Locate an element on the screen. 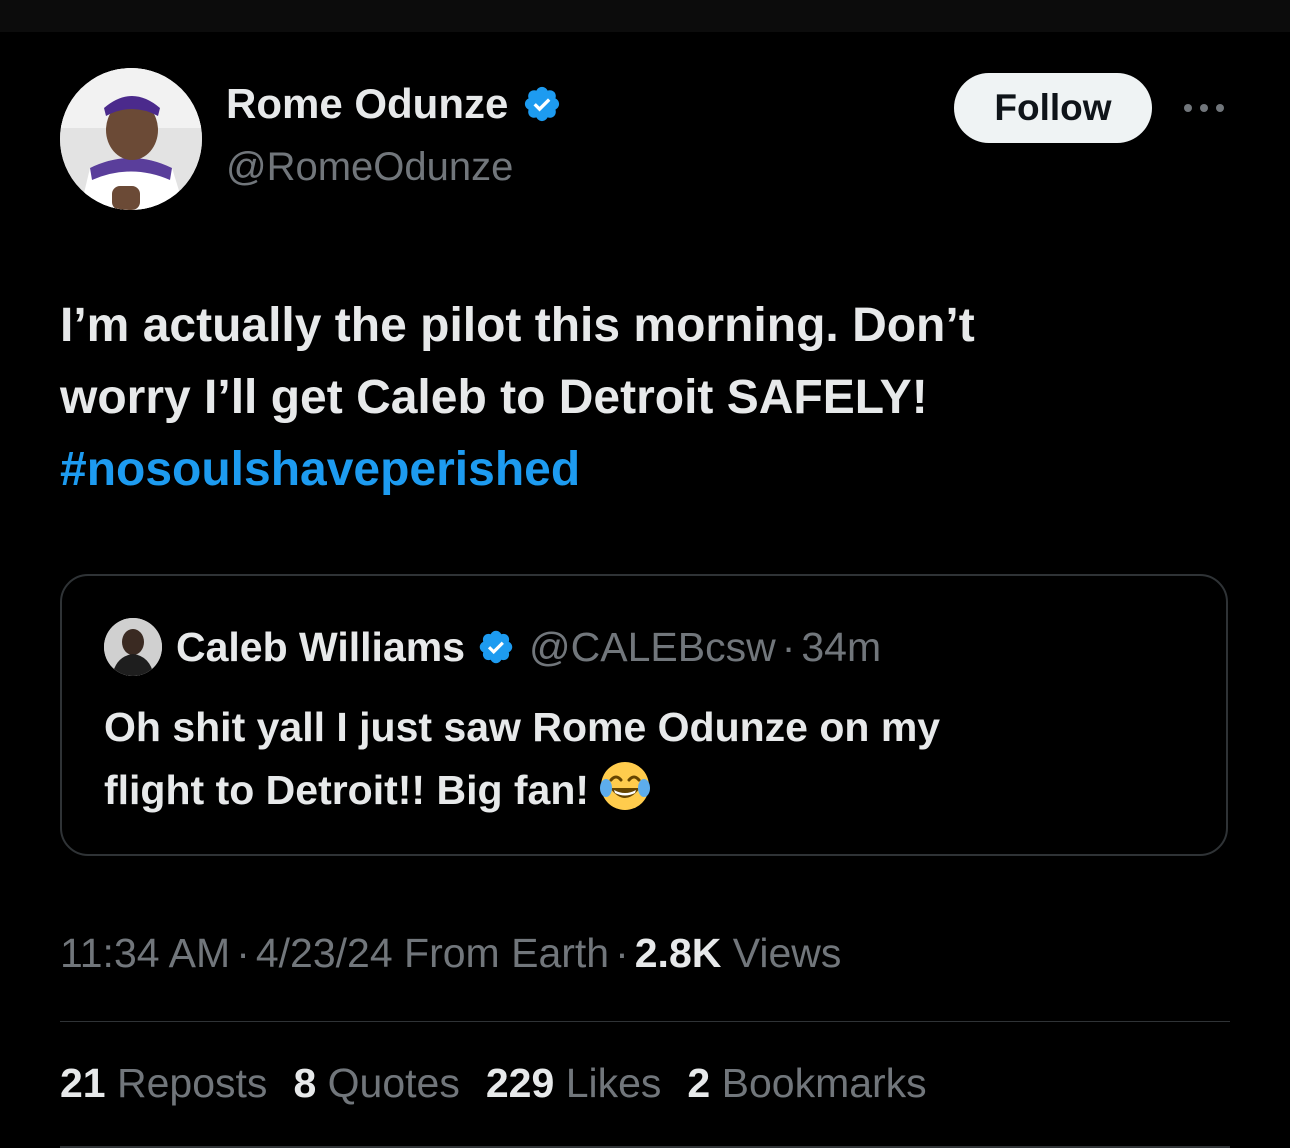 This screenshot has width=1290, height=1148. quoted-text-line-2: flight to Detroit!! Big fan! is located at coordinates (347, 790).